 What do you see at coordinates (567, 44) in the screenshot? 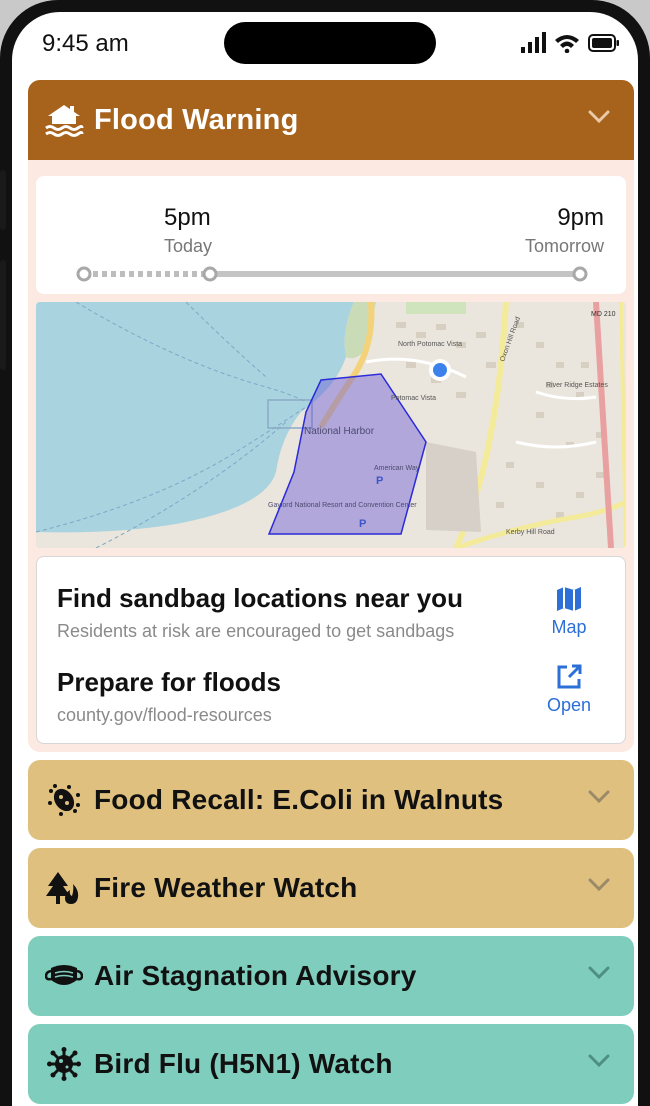
I see `wifi-icon` at bounding box center [567, 44].